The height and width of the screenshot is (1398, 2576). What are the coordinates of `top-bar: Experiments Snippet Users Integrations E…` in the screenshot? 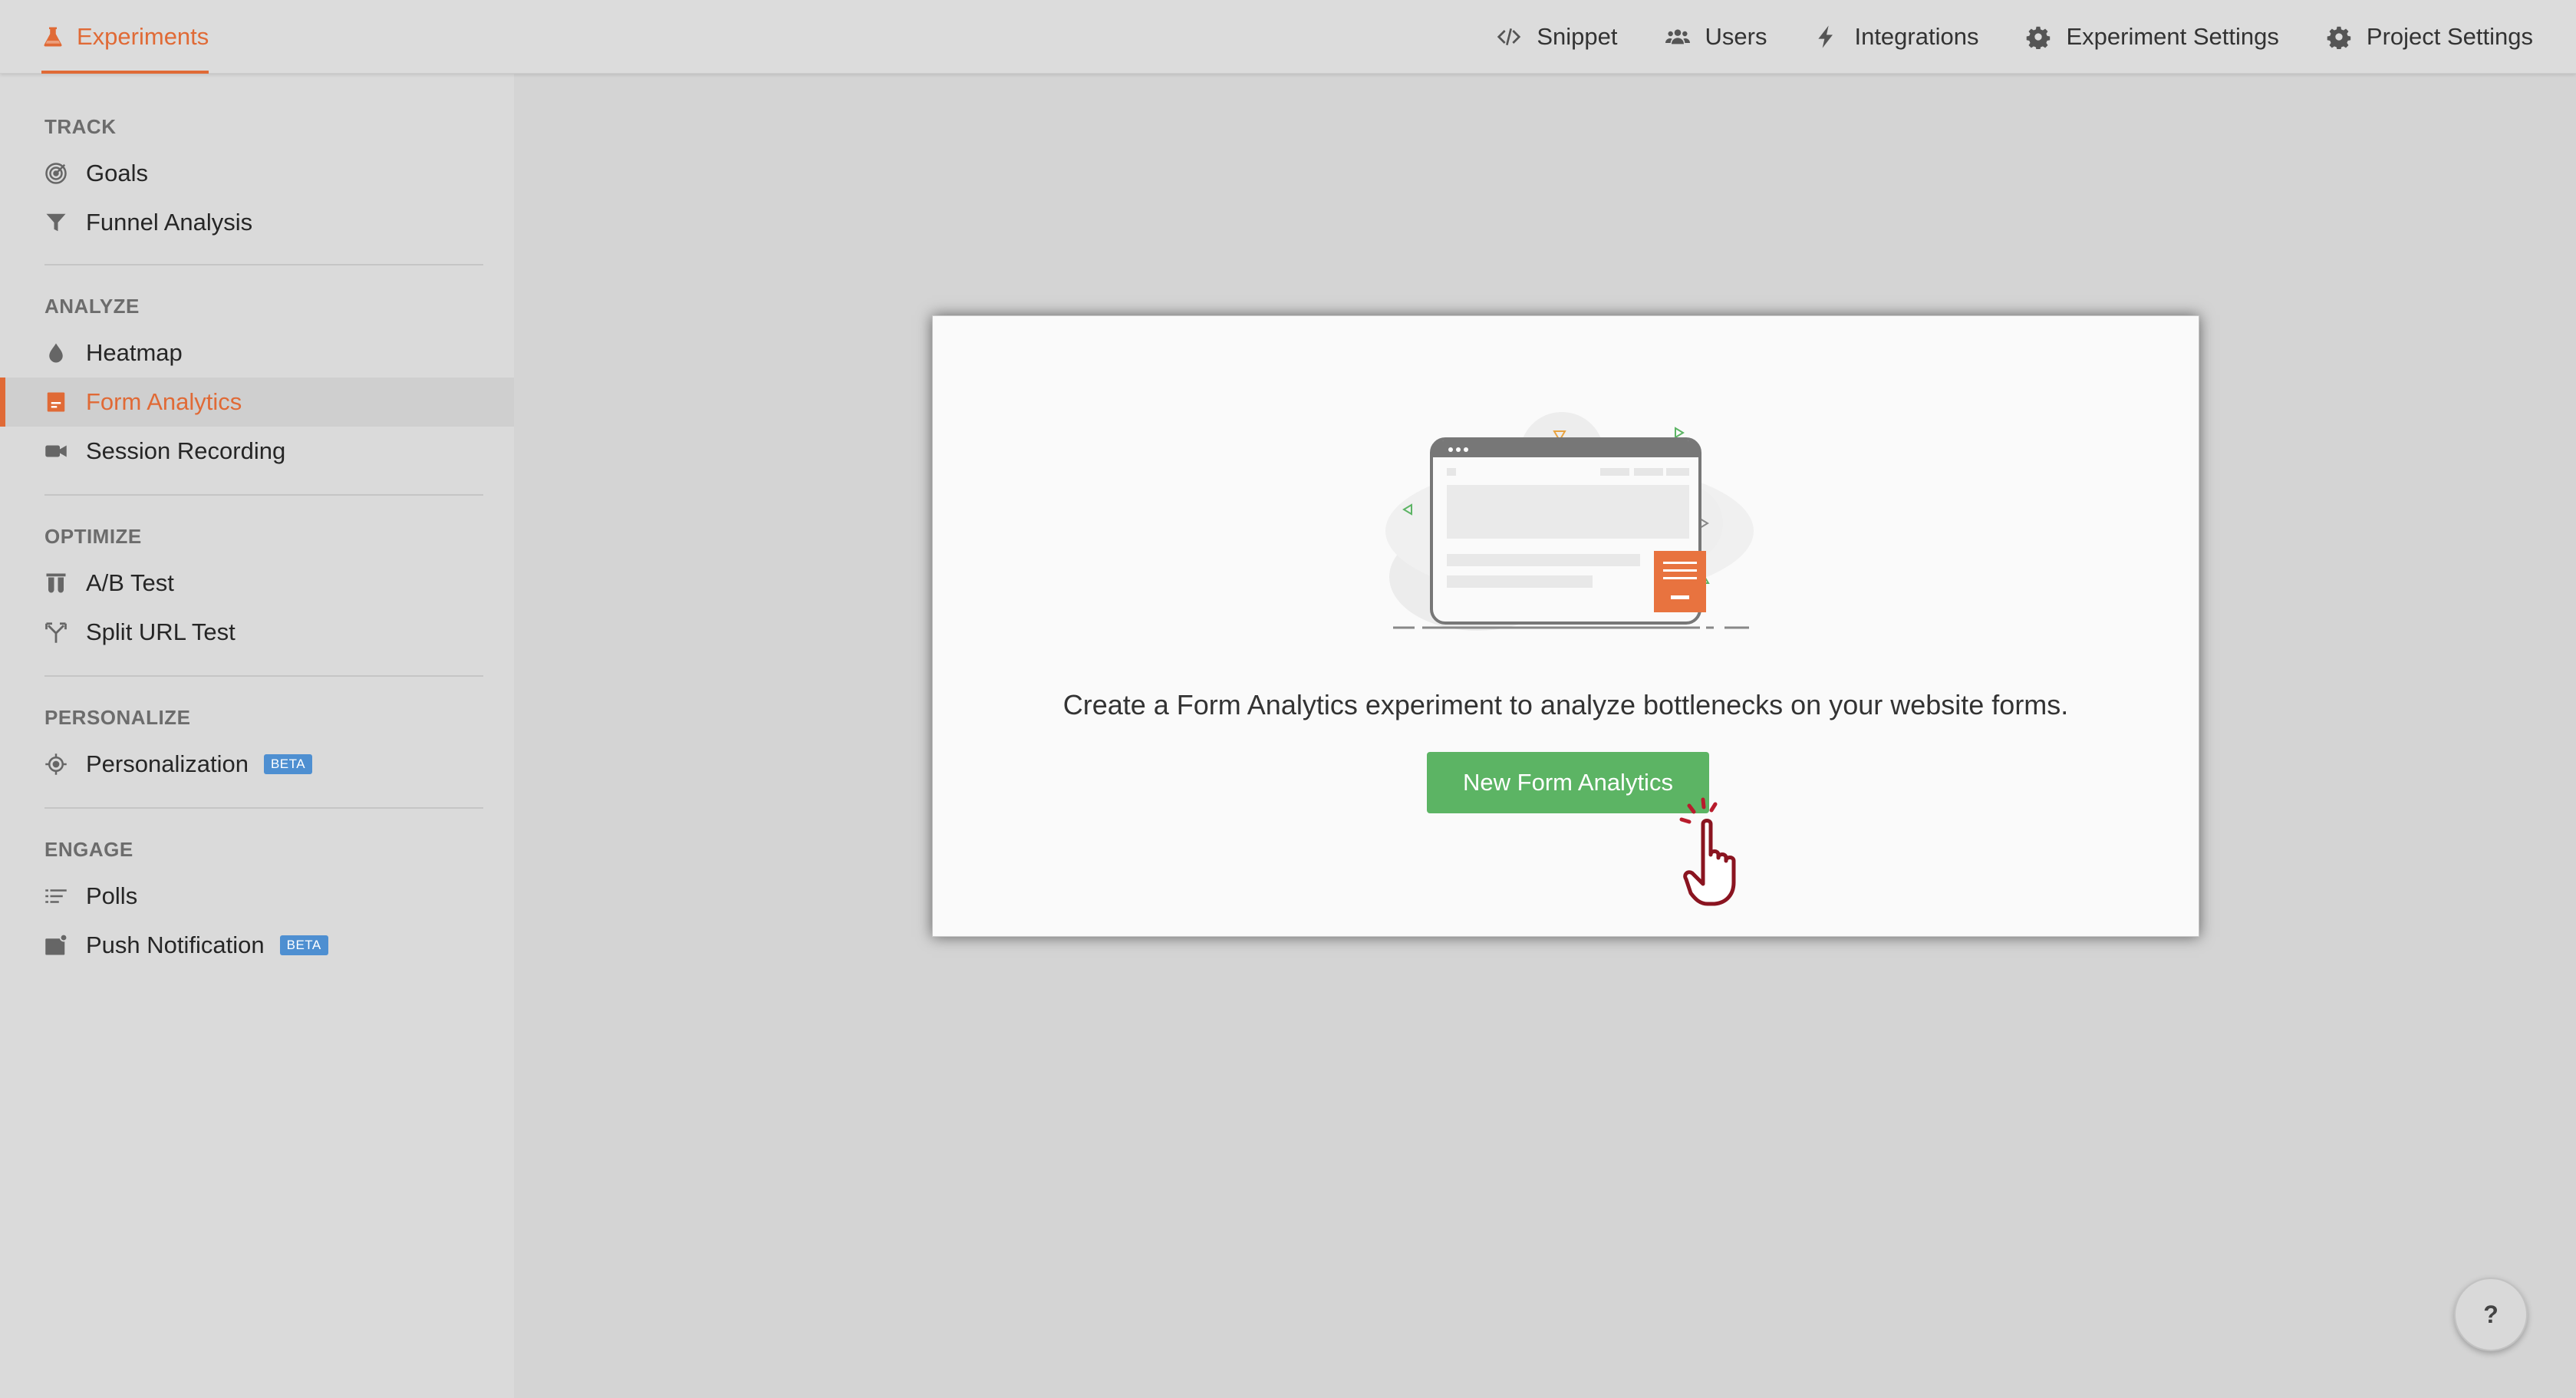 It's located at (1288, 37).